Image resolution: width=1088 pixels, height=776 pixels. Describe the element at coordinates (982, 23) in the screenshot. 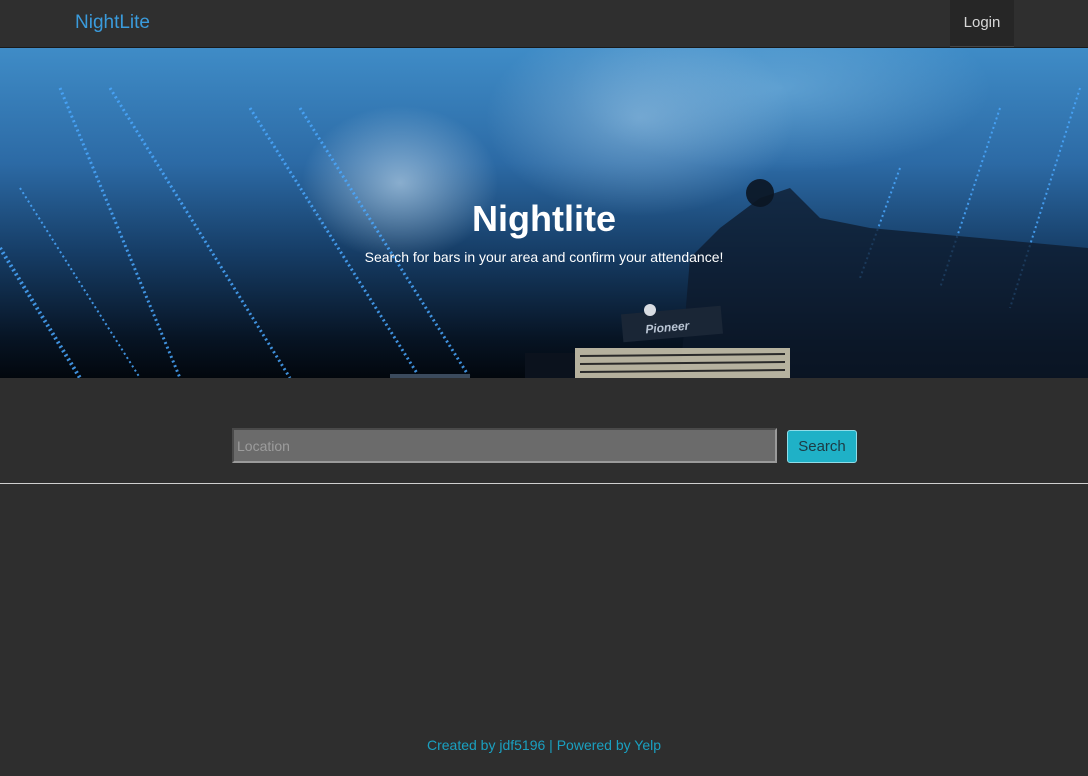

I see `login-link: Login` at that location.